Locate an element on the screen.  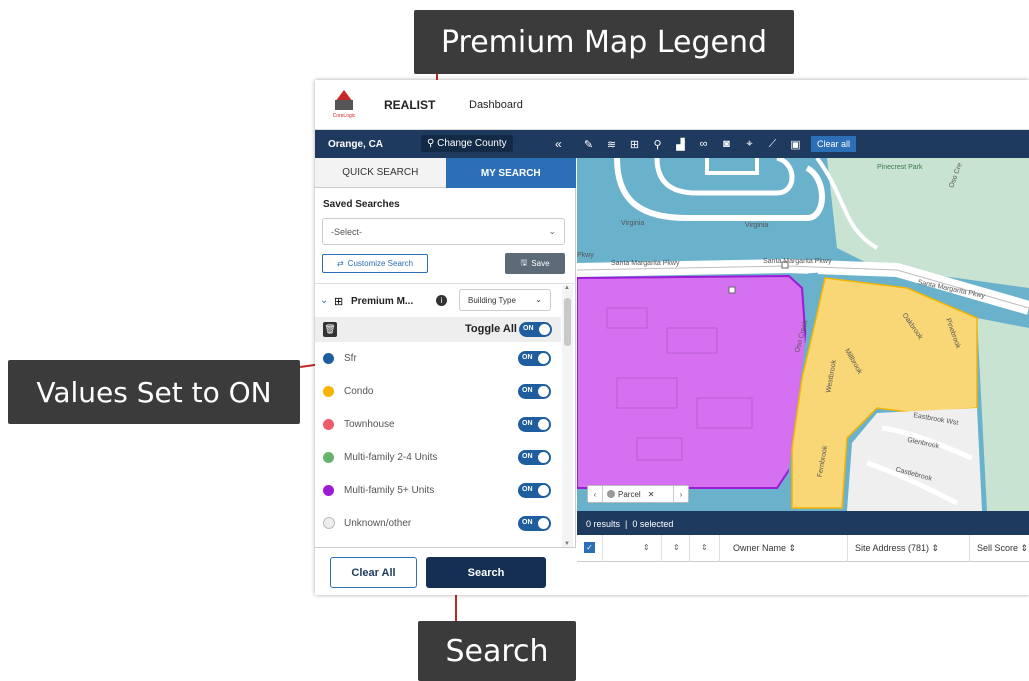
collapse-panel-button: « is located at coordinates (558, 144).